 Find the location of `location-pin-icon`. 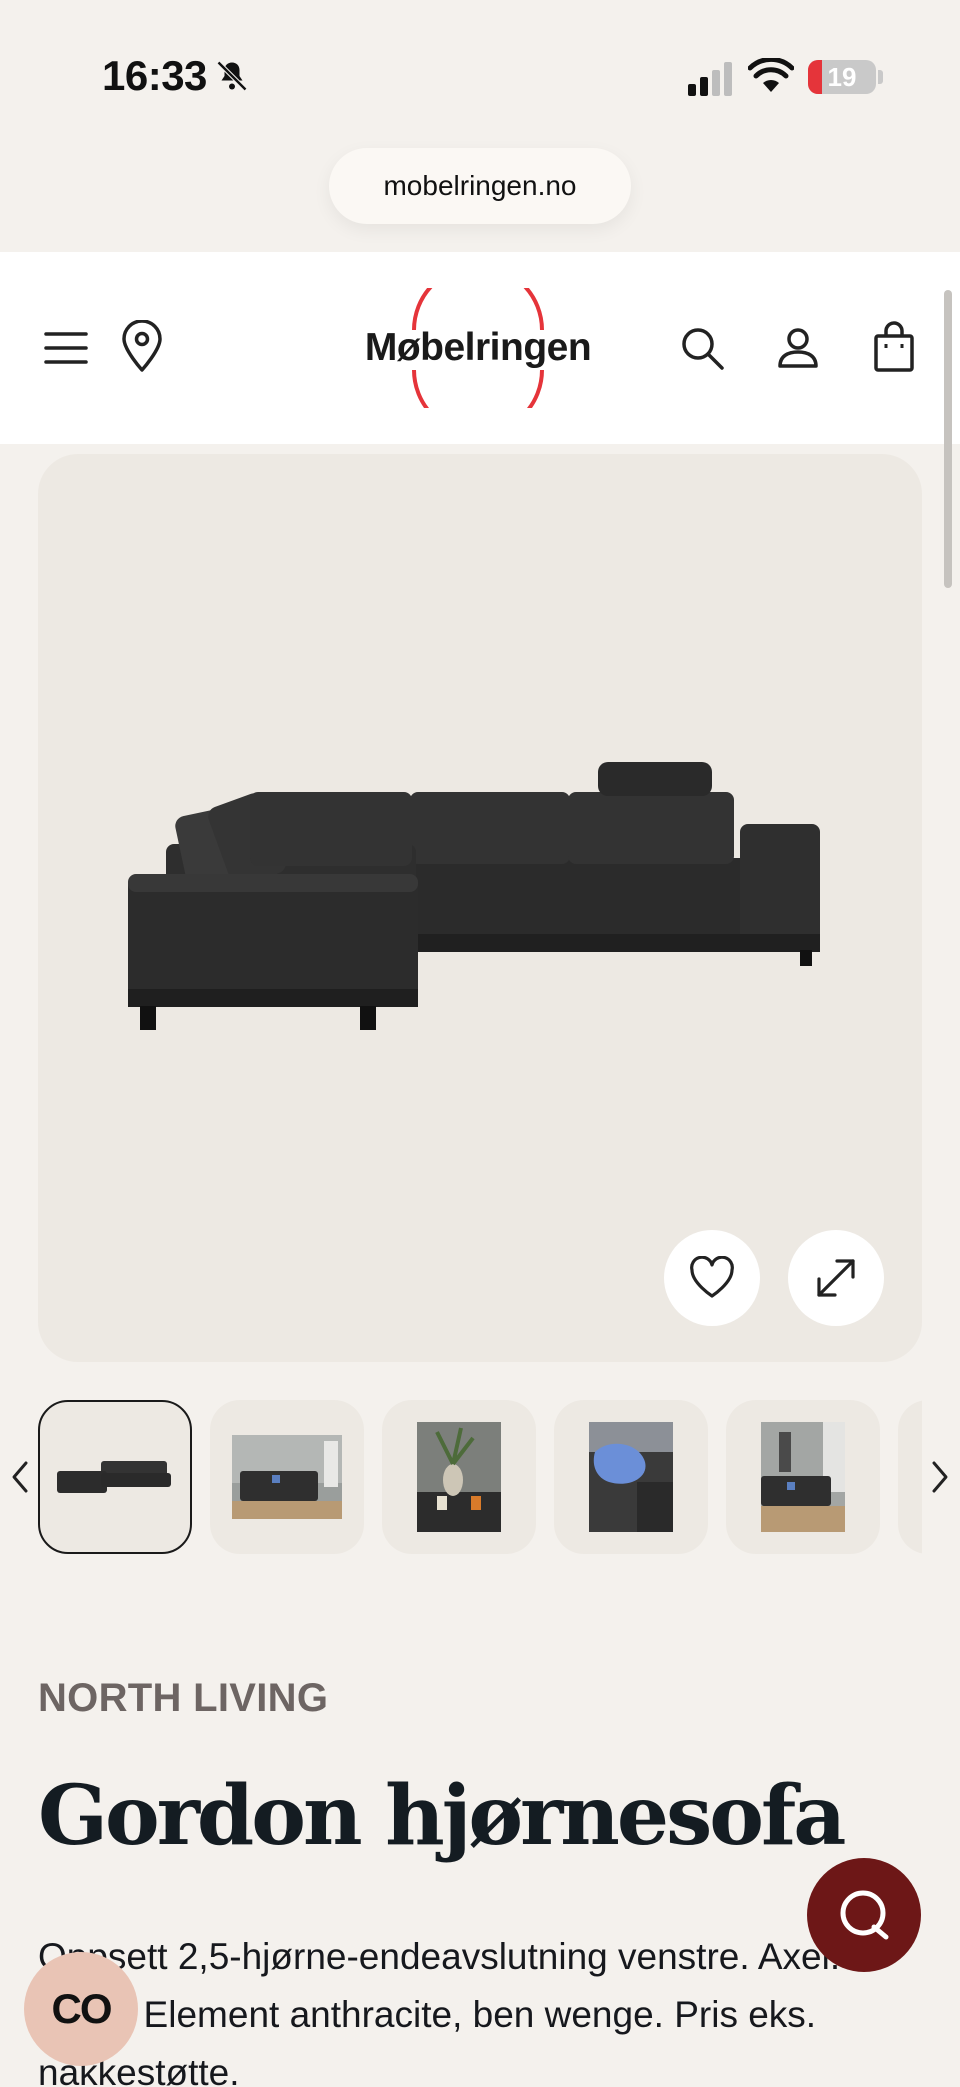

location-pin-icon is located at coordinates (142, 347).